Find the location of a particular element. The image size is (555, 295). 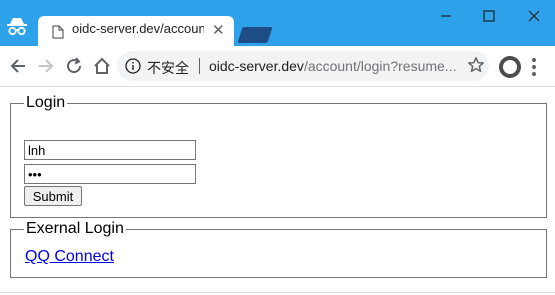

page-bottom-divider is located at coordinates (277, 292).